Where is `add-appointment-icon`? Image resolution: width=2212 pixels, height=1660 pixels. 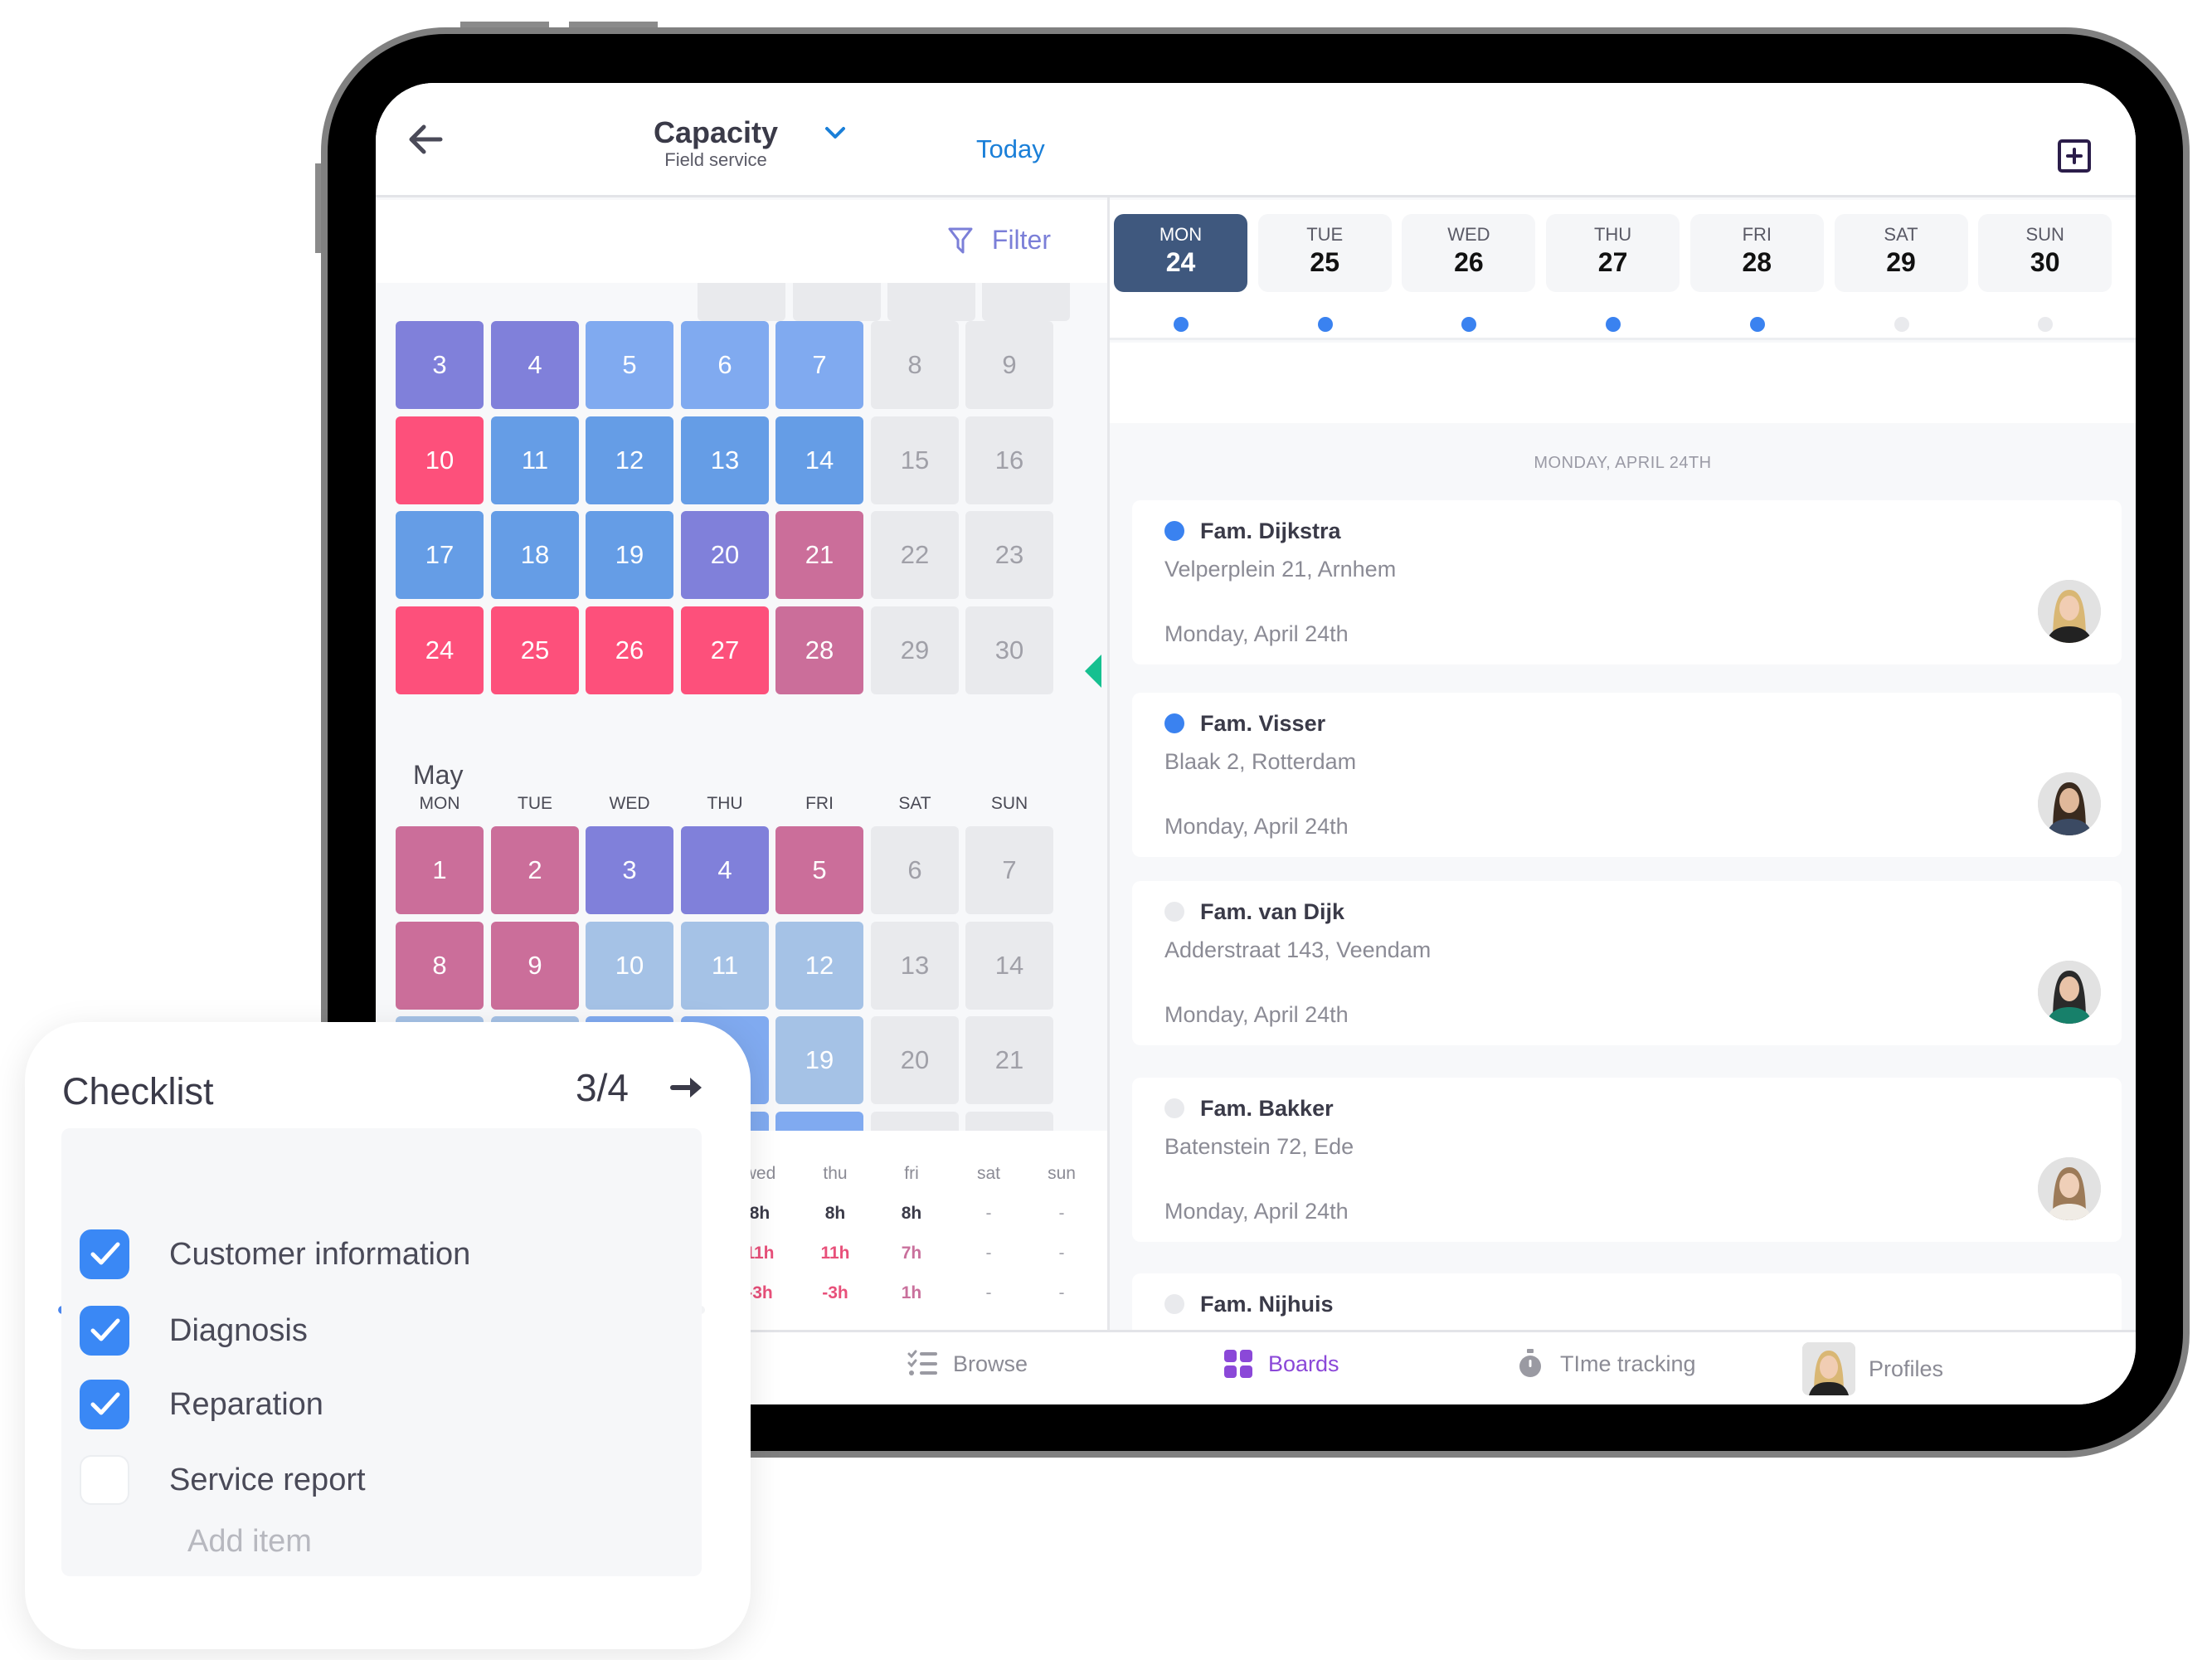 add-appointment-icon is located at coordinates (2074, 156).